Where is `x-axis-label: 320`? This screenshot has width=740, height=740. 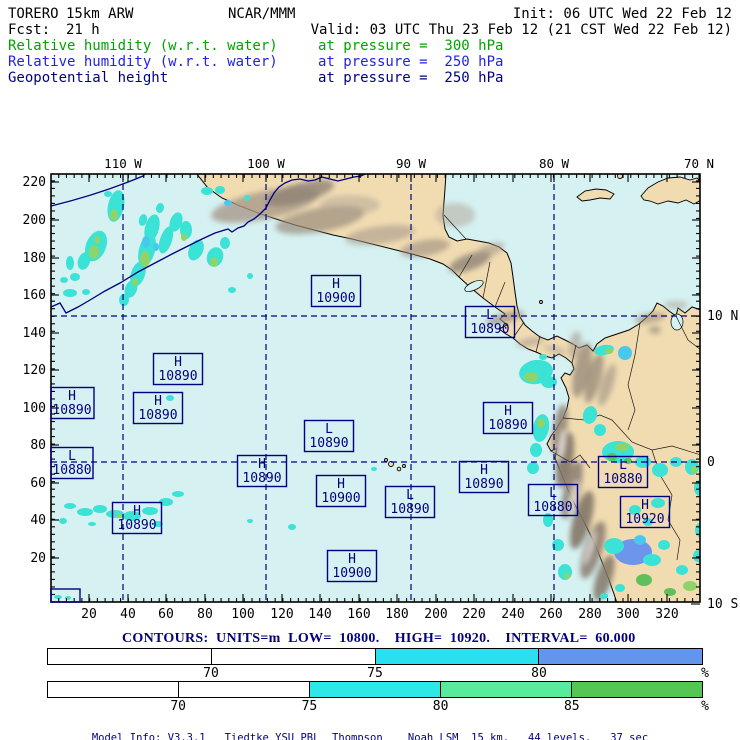 x-axis-label: 320 is located at coordinates (666, 614).